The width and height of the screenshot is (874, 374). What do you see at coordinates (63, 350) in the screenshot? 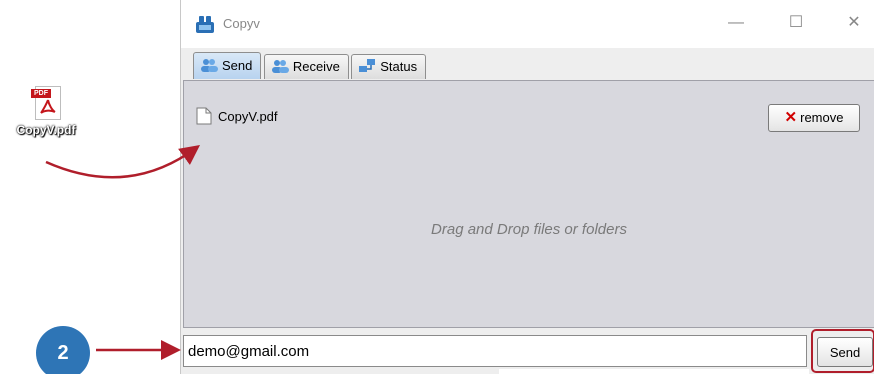
I see `step-badge: 2` at bounding box center [63, 350].